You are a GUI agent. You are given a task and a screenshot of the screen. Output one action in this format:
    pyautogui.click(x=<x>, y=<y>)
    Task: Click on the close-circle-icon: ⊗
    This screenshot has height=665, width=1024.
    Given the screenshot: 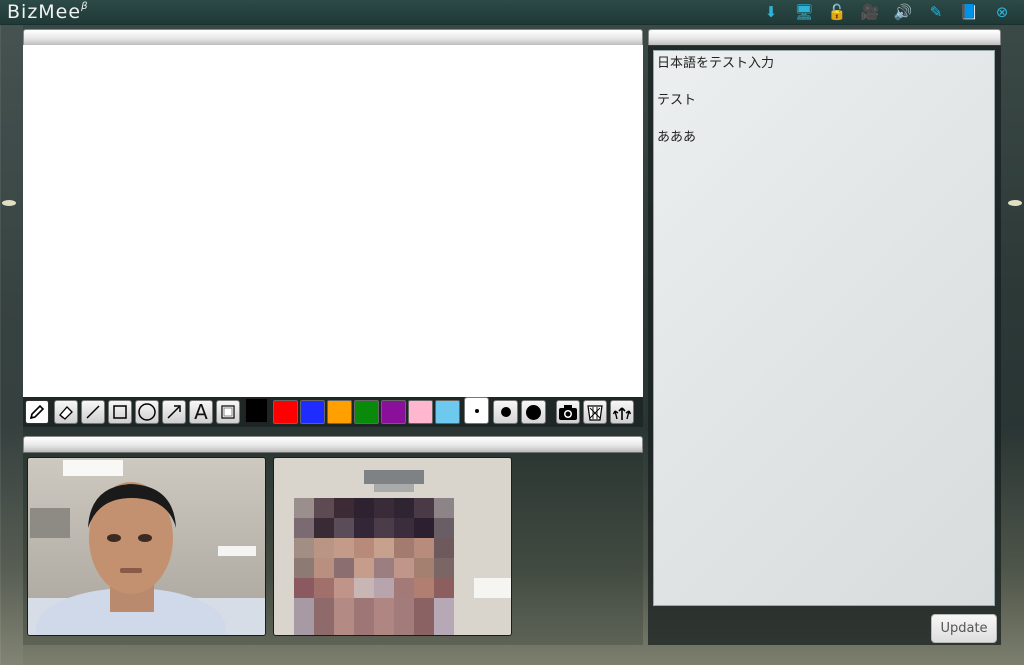 What is the action you would take?
    pyautogui.click(x=1002, y=12)
    